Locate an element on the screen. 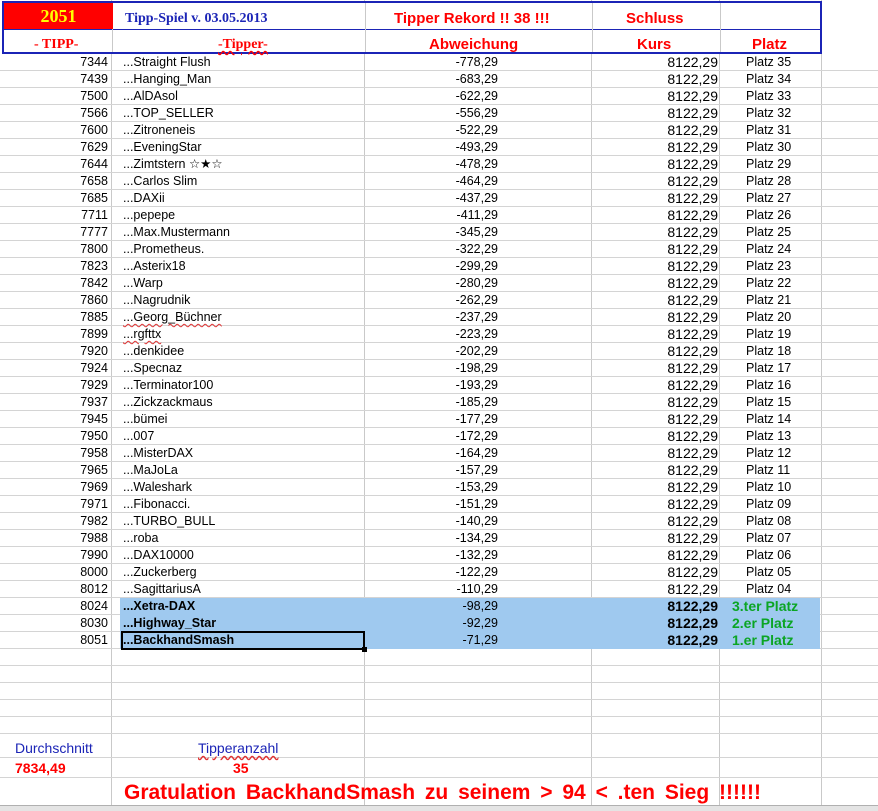 The image size is (878, 811). column-header-tipp: - TIPP- is located at coordinates (56, 45).